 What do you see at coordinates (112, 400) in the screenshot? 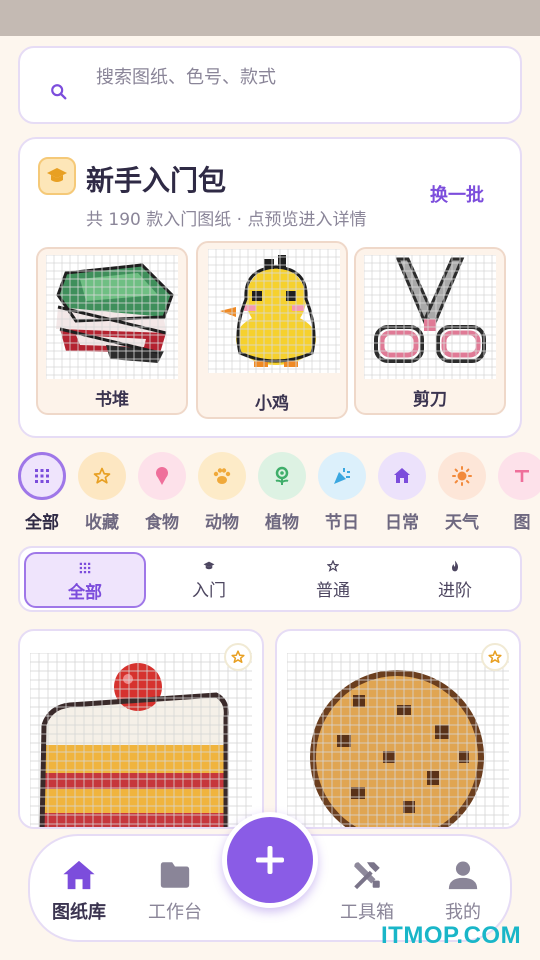
I see `starter-item-label: 书堆` at bounding box center [112, 400].